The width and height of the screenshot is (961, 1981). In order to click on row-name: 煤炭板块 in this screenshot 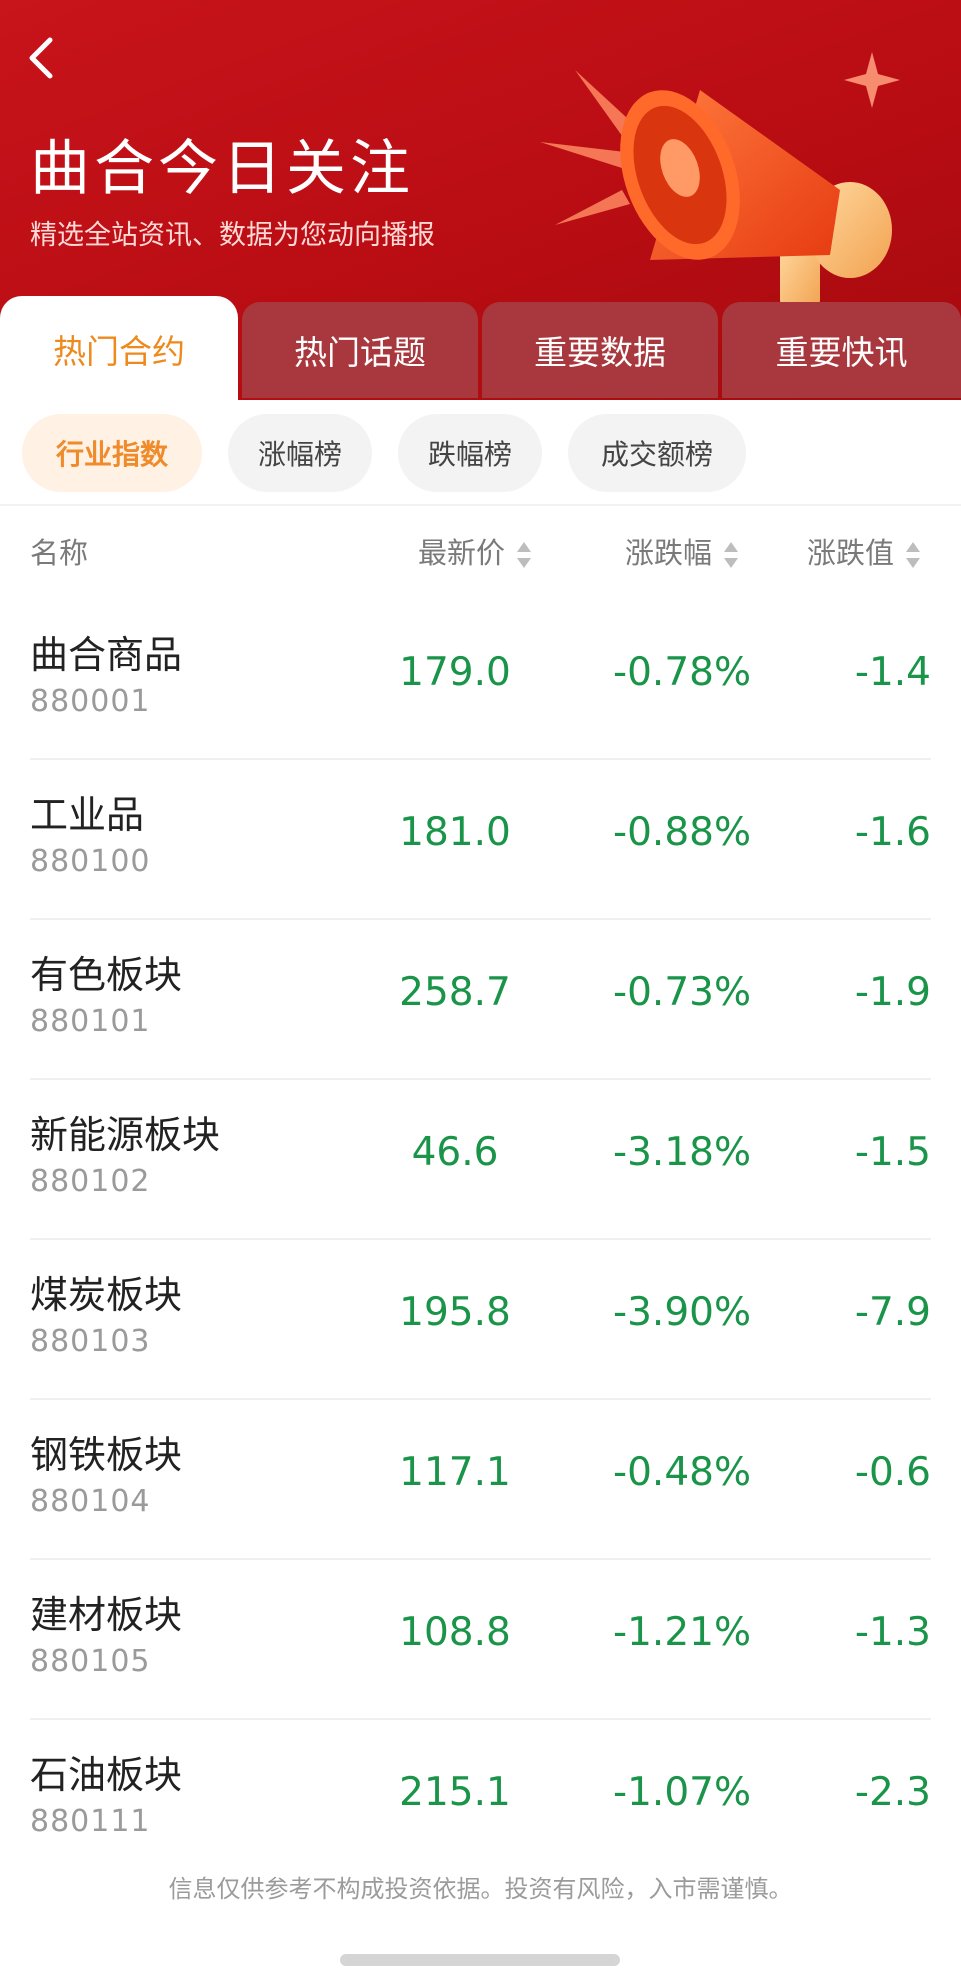, I will do `click(106, 1295)`.